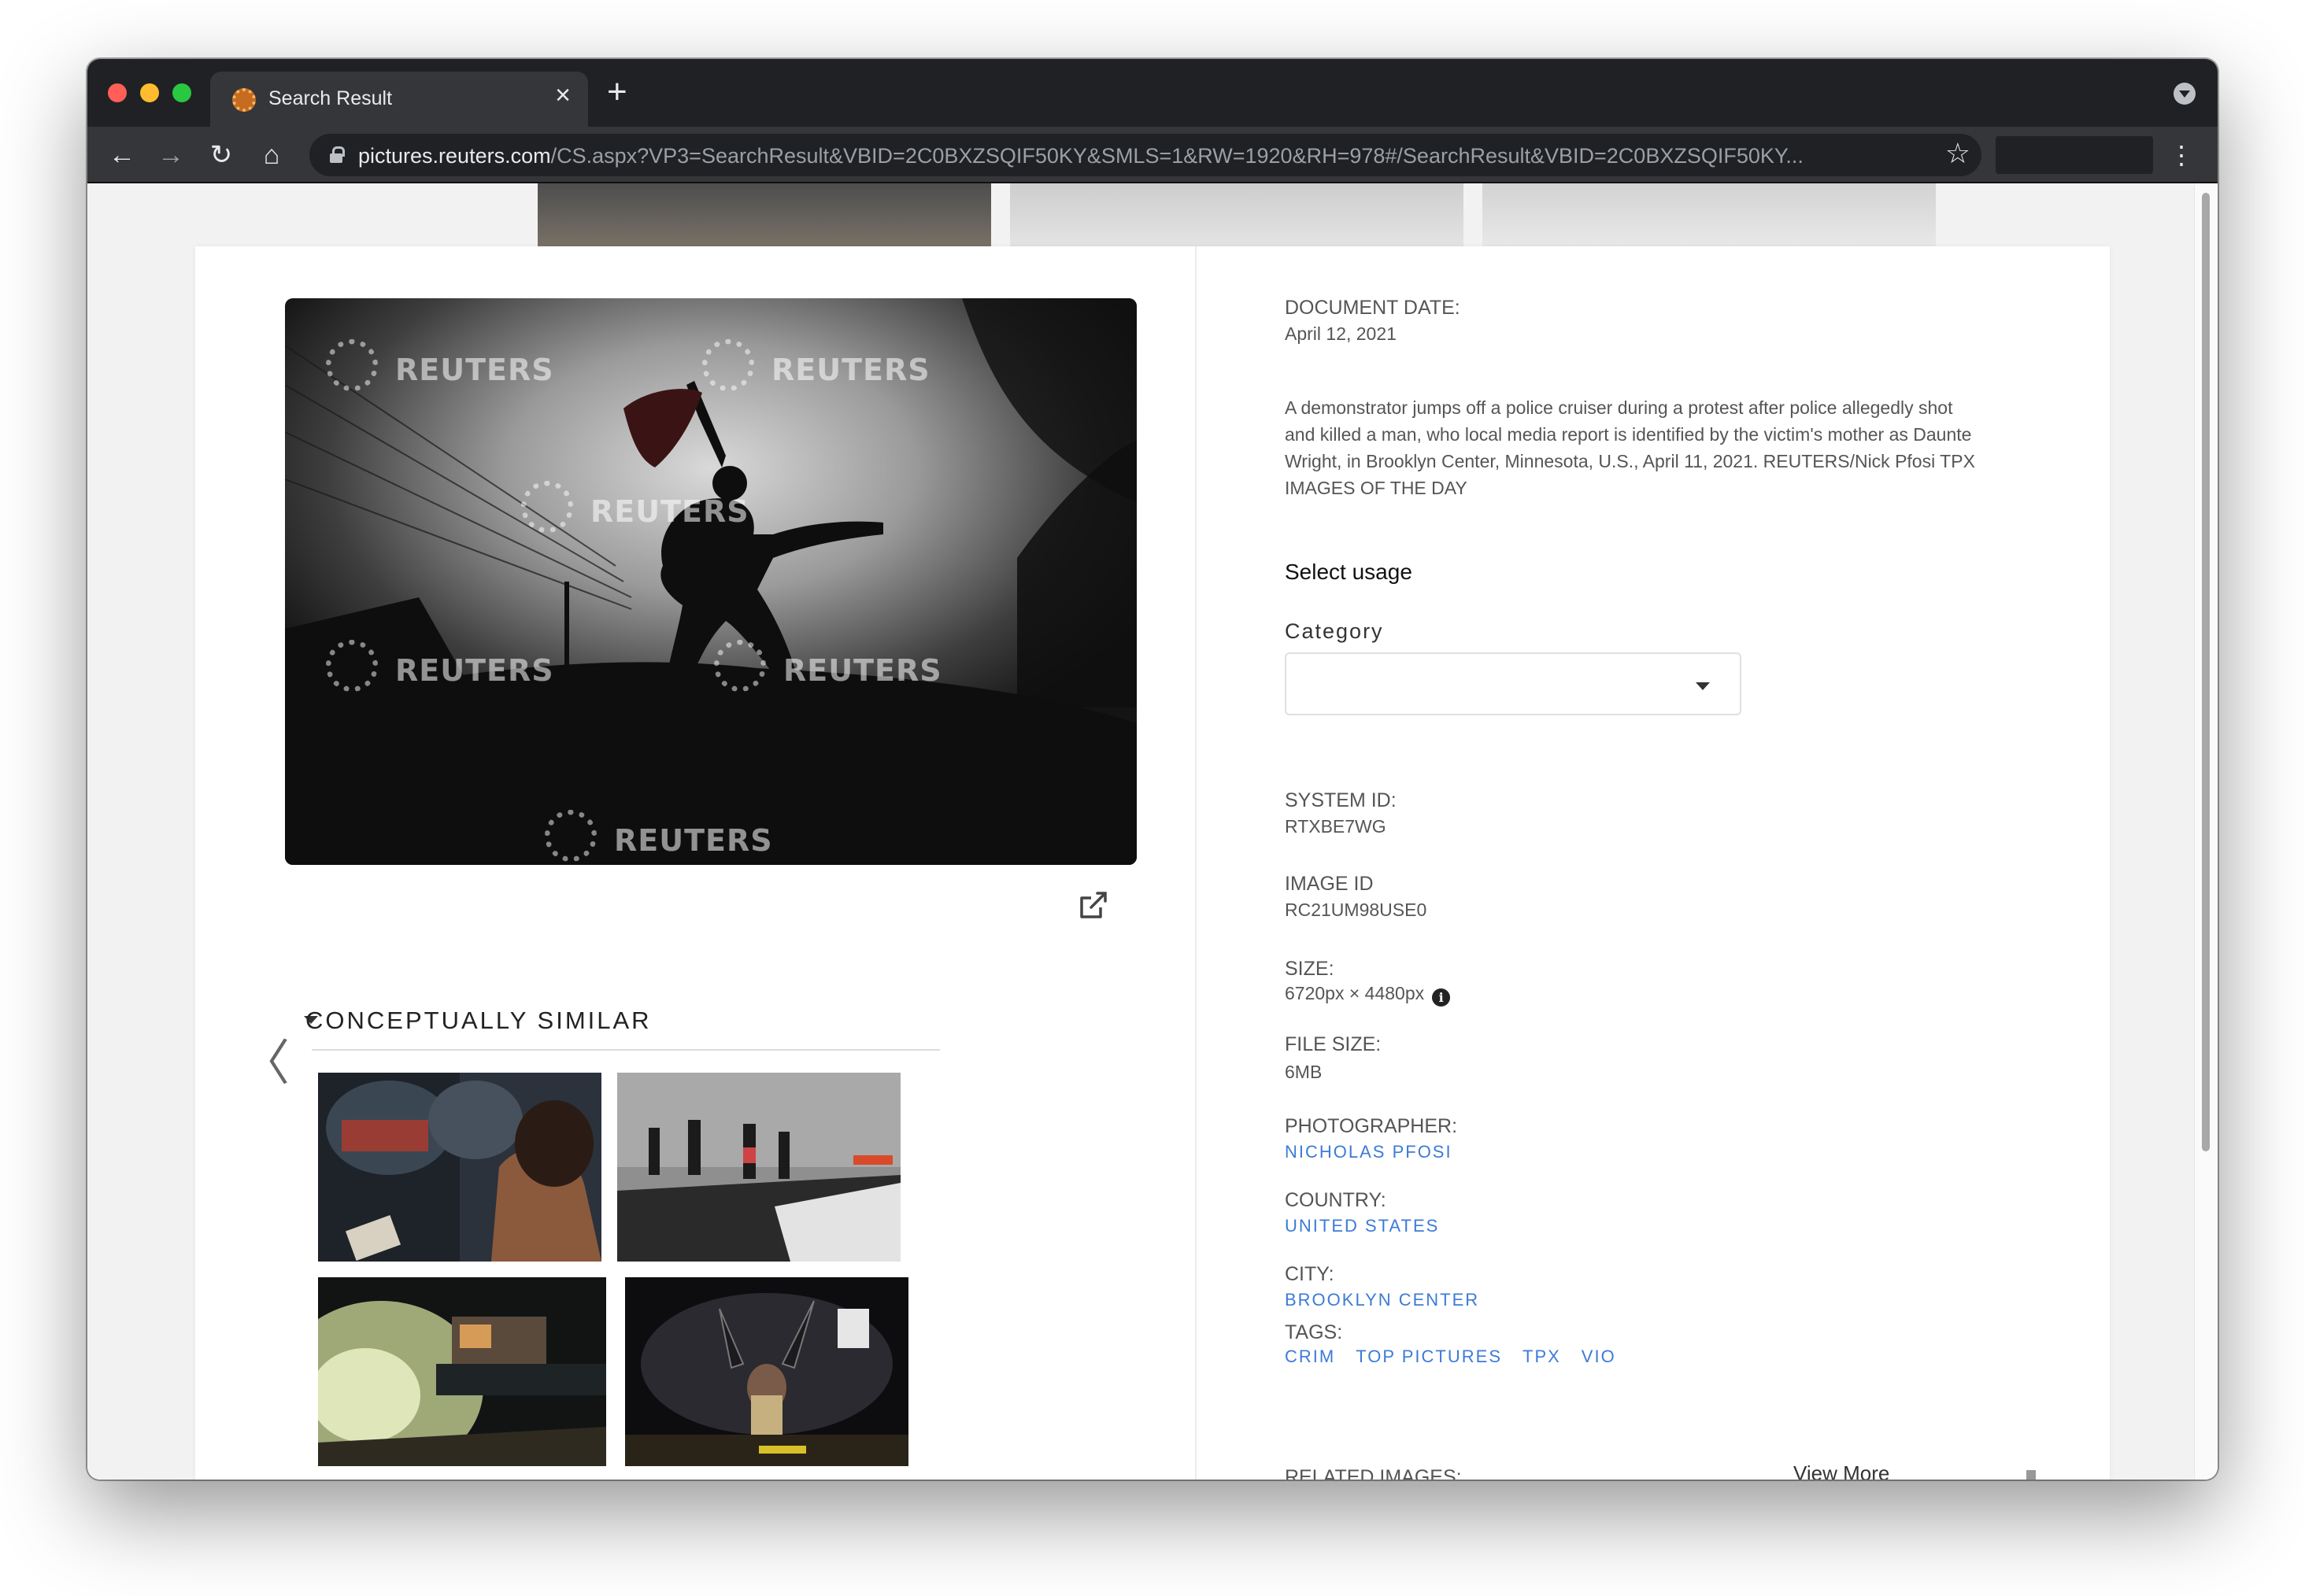  I want to click on size-value: 6720px × 4480px i, so click(1368, 995).